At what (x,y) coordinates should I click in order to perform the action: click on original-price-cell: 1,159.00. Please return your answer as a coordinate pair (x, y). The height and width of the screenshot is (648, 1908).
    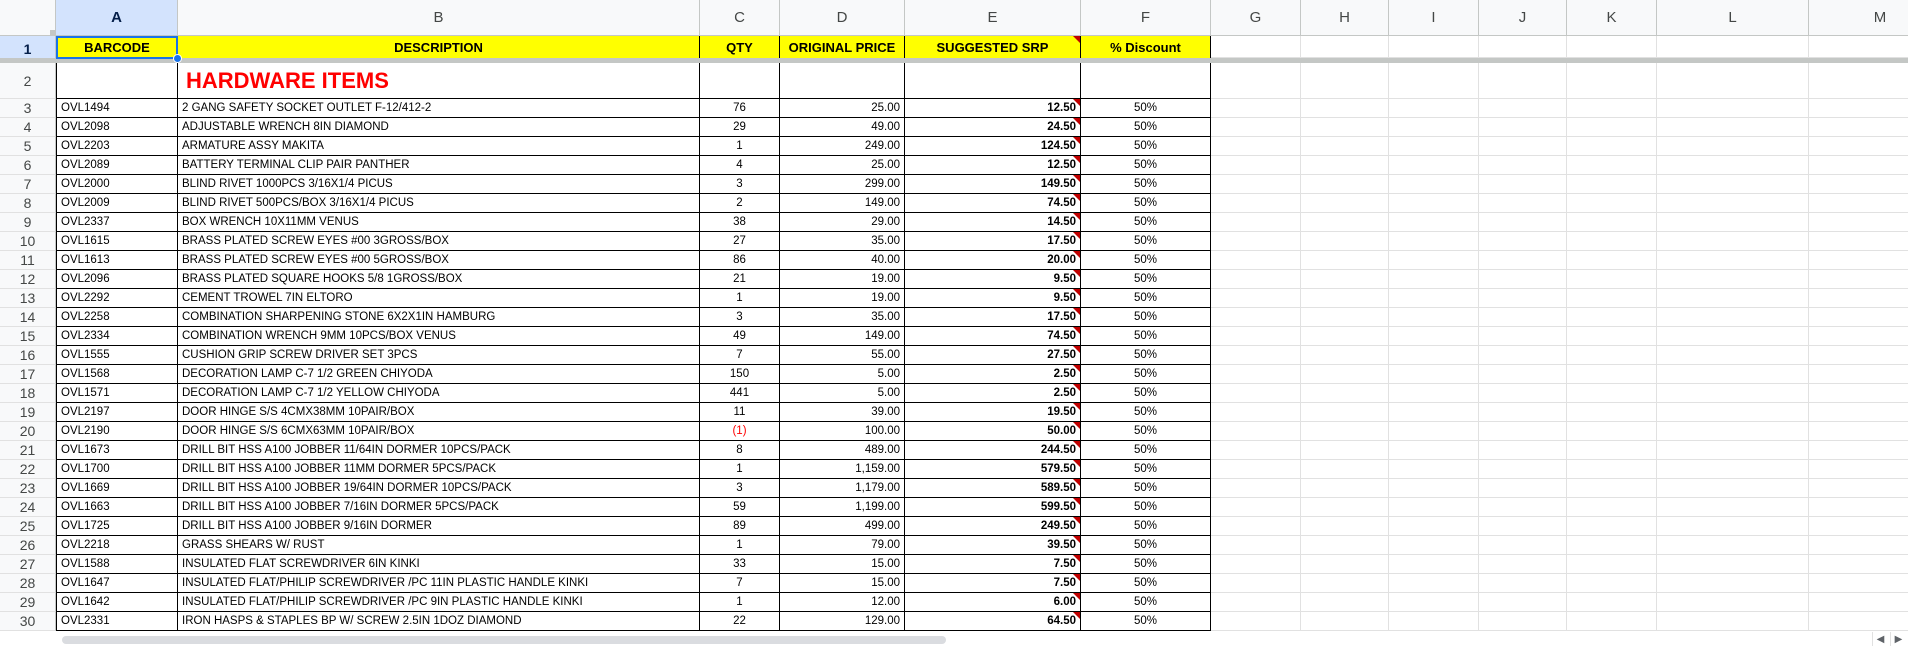
    Looking at the image, I should click on (842, 469).